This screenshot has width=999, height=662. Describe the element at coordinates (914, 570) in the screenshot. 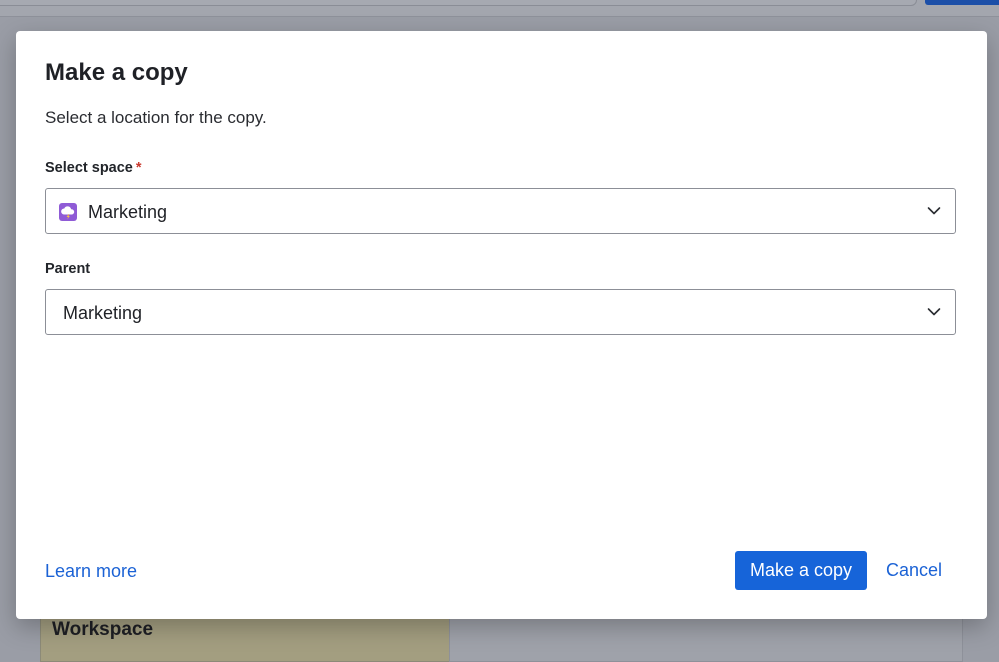

I see `cancel-button: Cancel` at that location.